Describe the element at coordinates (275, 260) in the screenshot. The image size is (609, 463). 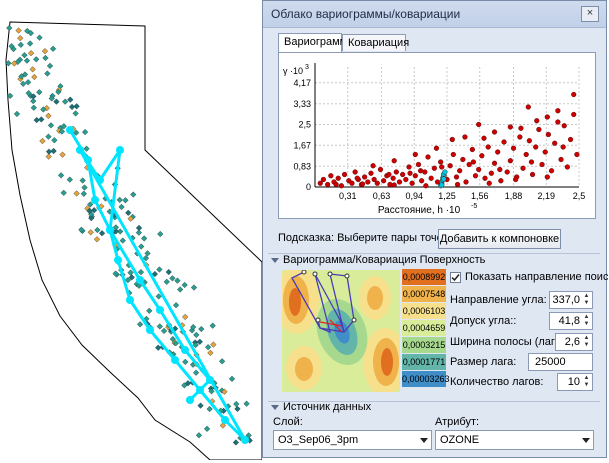
I see `collapse-triangle-icon` at that location.